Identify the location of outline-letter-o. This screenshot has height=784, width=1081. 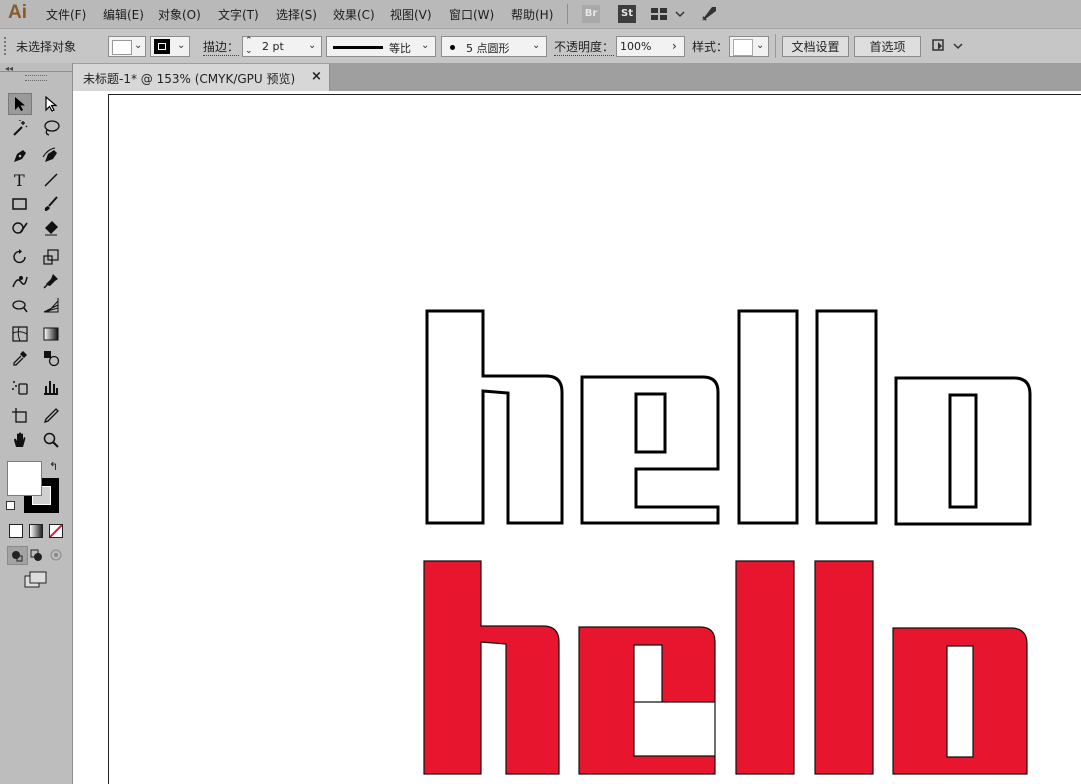
(963, 451).